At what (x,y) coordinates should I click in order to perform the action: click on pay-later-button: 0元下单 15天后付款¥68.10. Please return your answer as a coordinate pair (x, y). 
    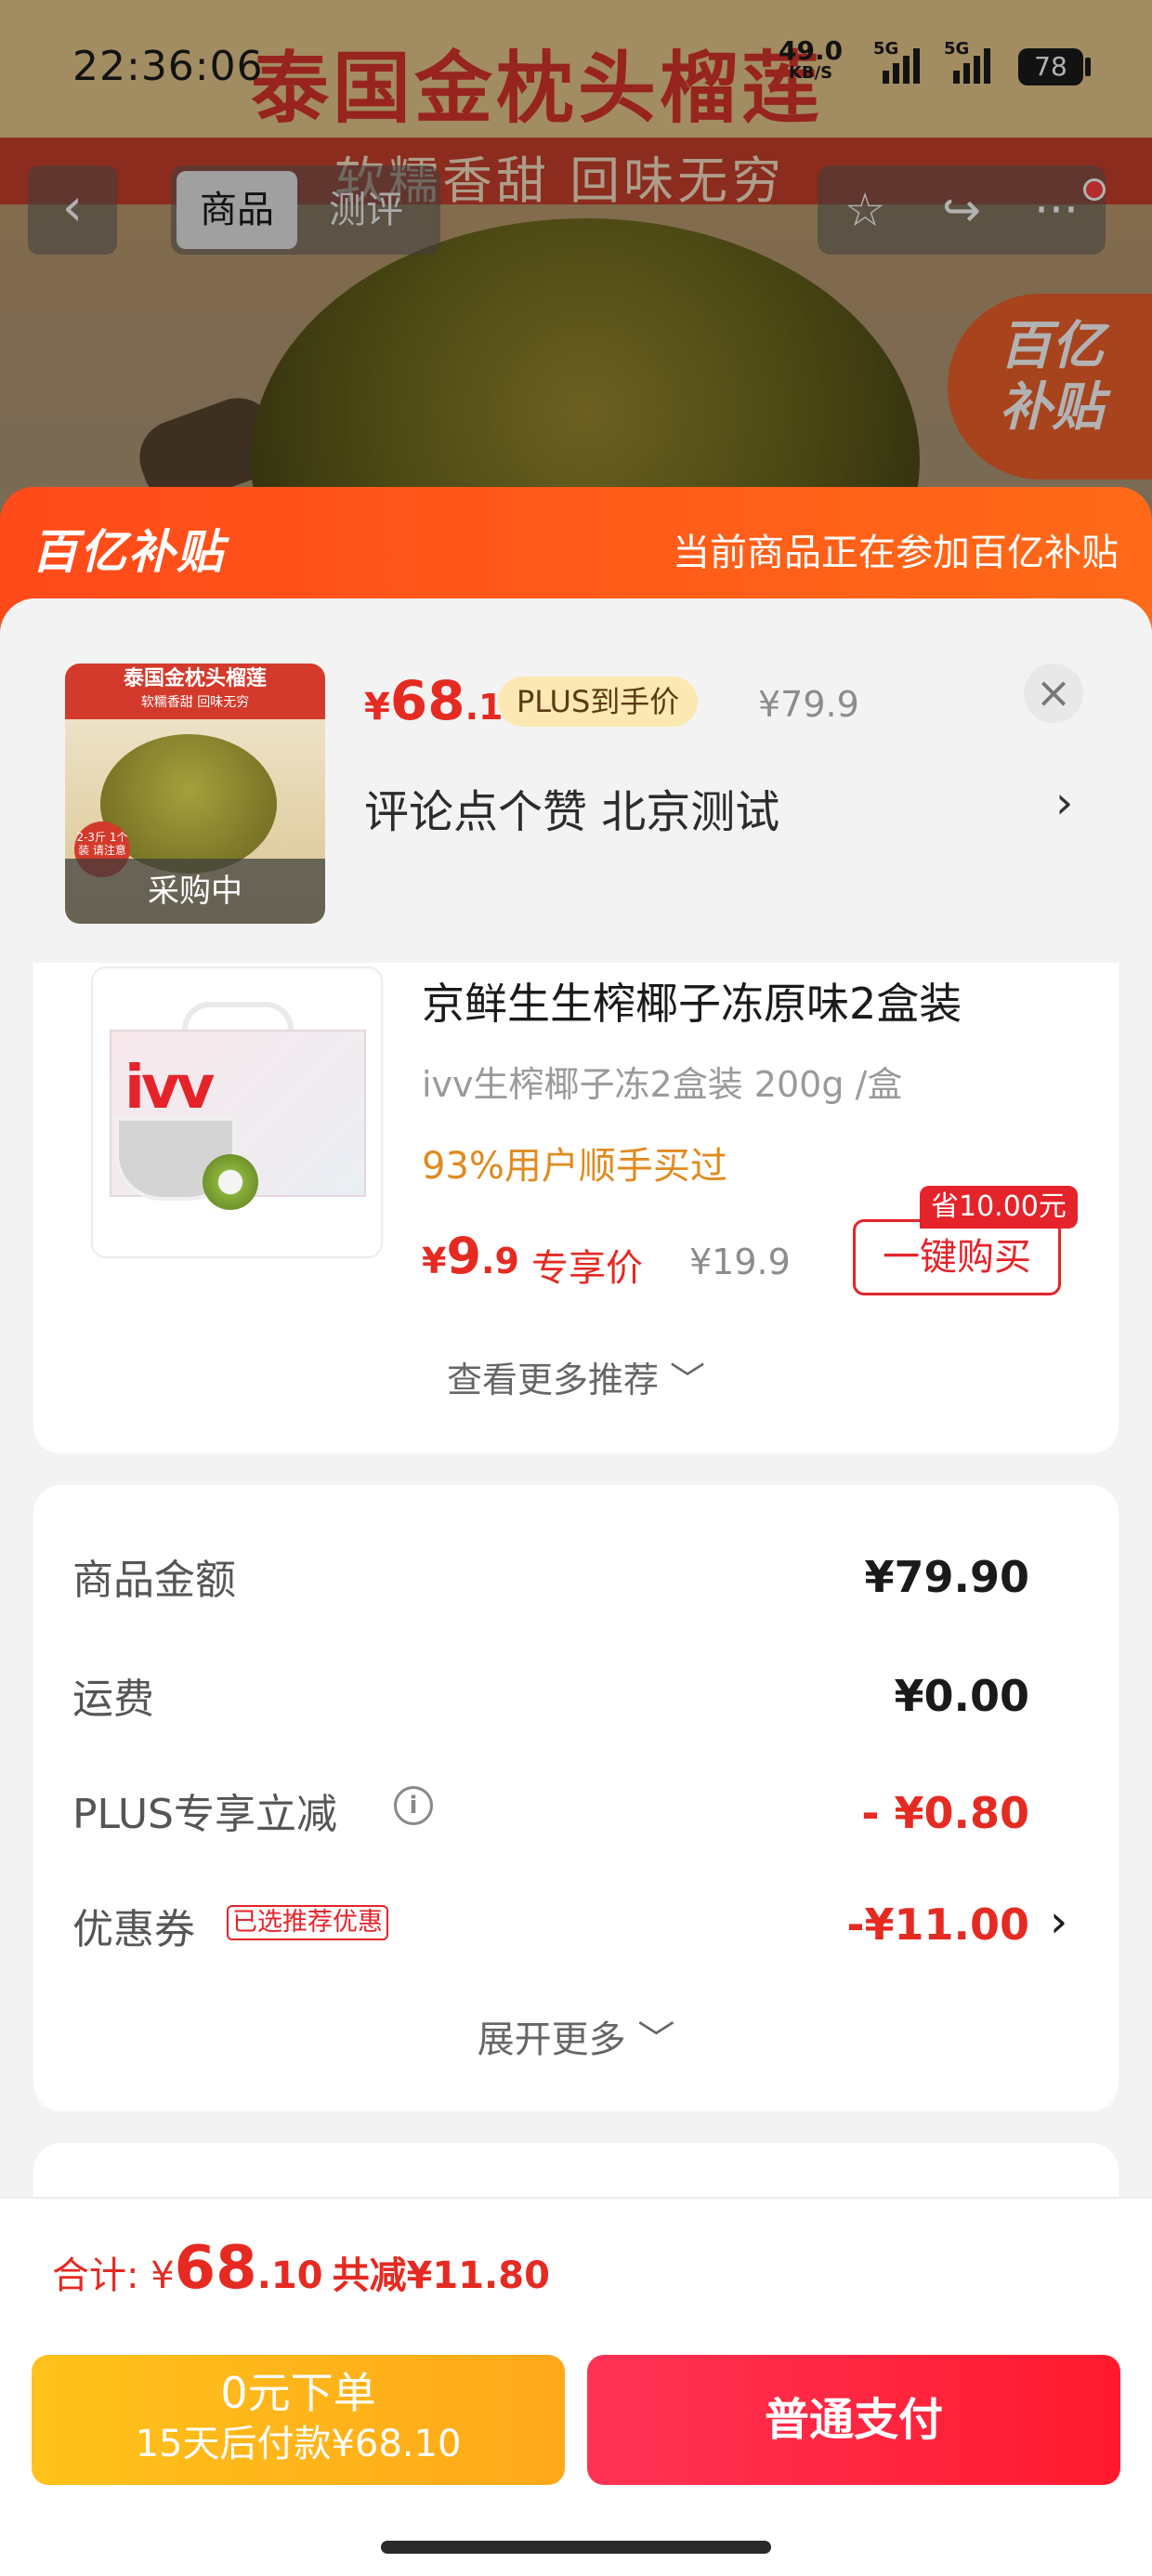
    Looking at the image, I should click on (298, 2420).